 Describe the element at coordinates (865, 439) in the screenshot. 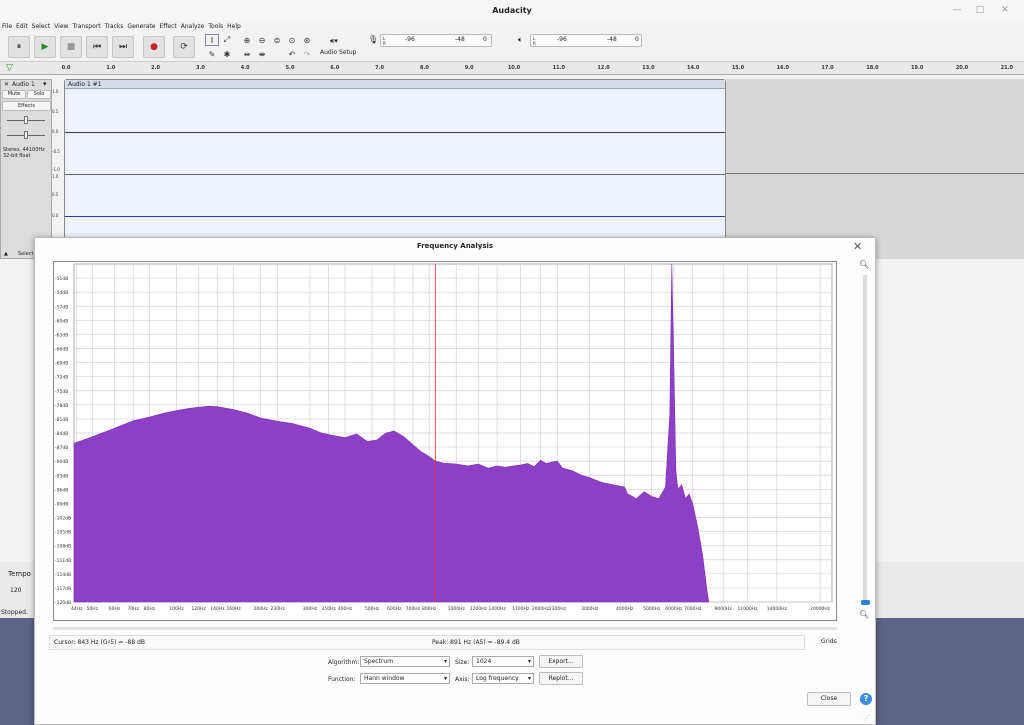

I see `zoom-slider` at that location.